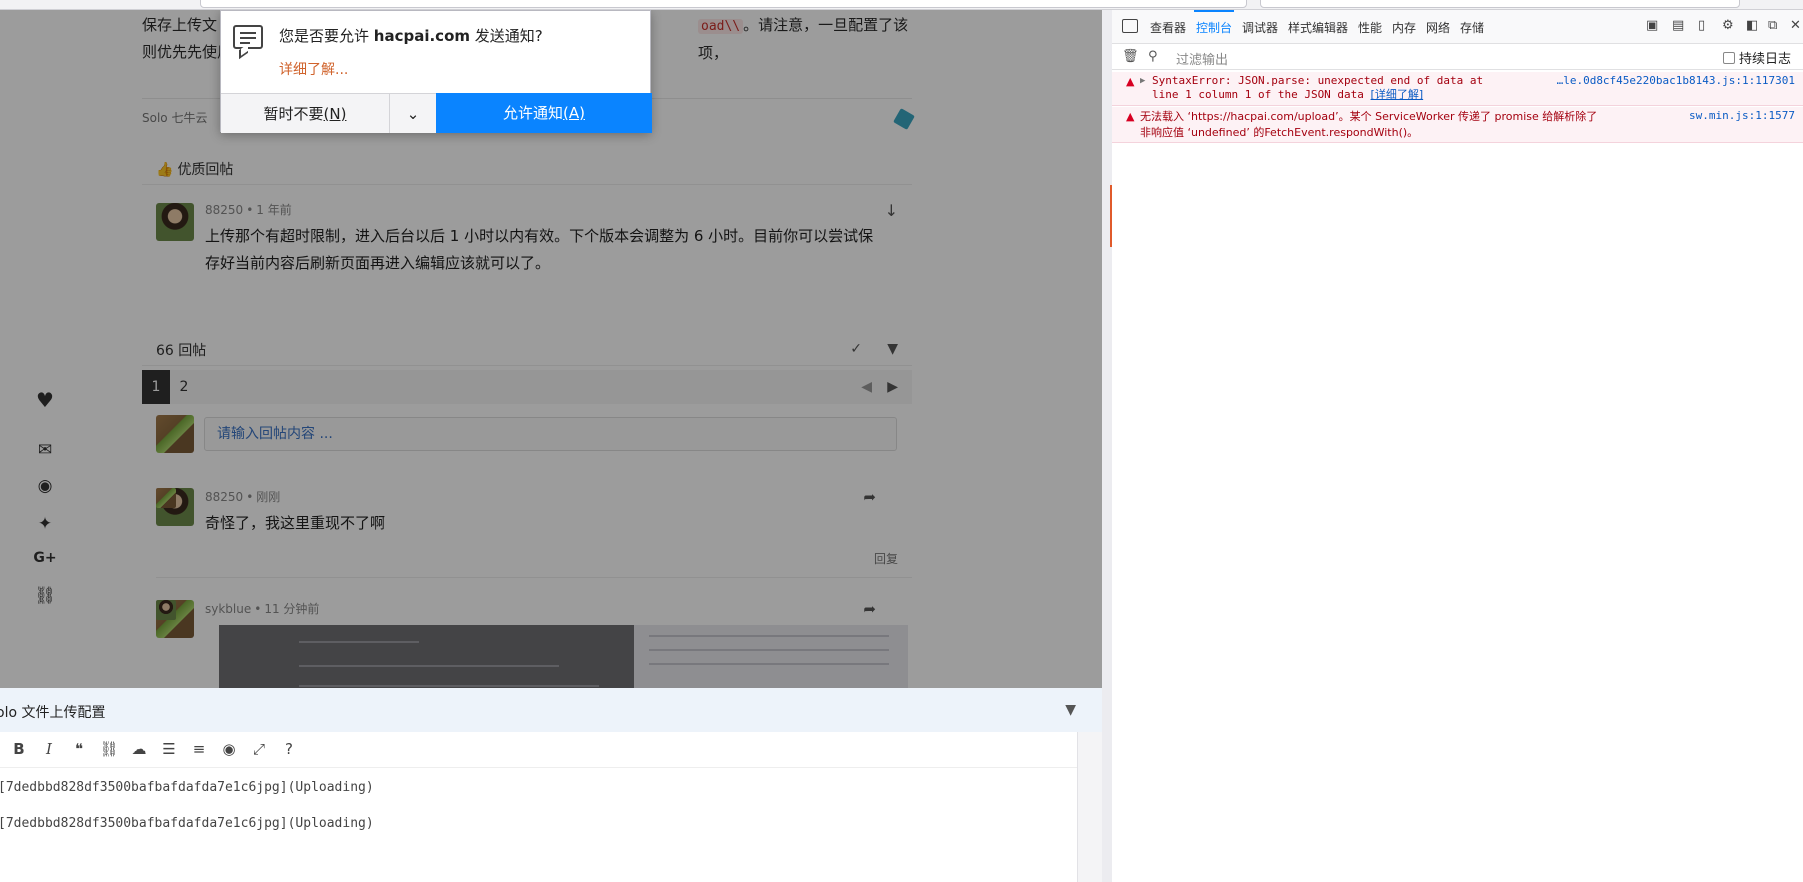  What do you see at coordinates (1701, 25) in the screenshot?
I see `responsive-mode-icon: ▯` at bounding box center [1701, 25].